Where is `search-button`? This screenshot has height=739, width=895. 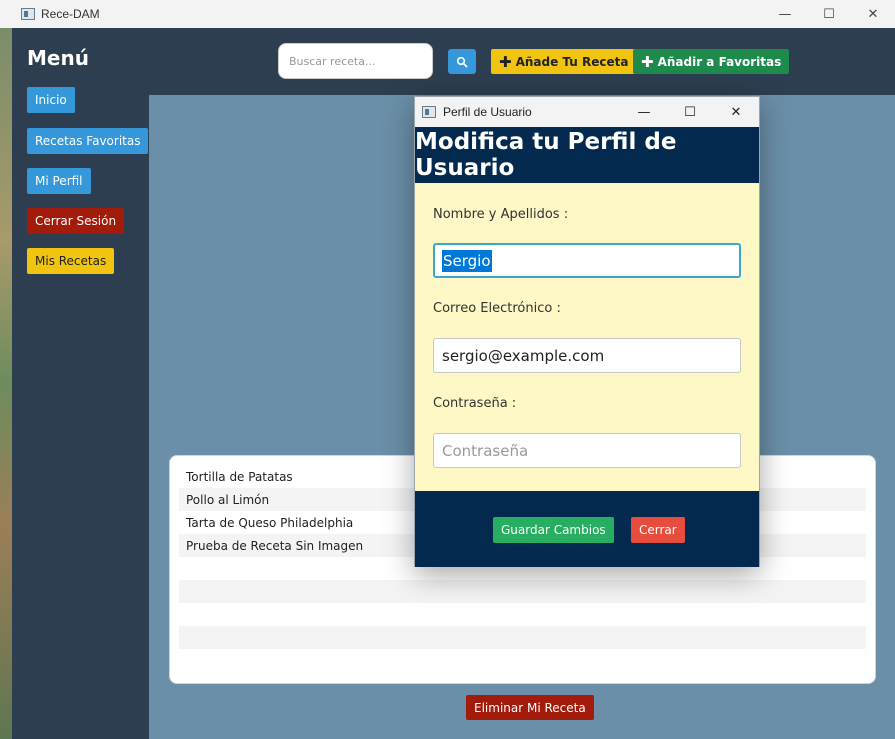
search-button is located at coordinates (462, 61).